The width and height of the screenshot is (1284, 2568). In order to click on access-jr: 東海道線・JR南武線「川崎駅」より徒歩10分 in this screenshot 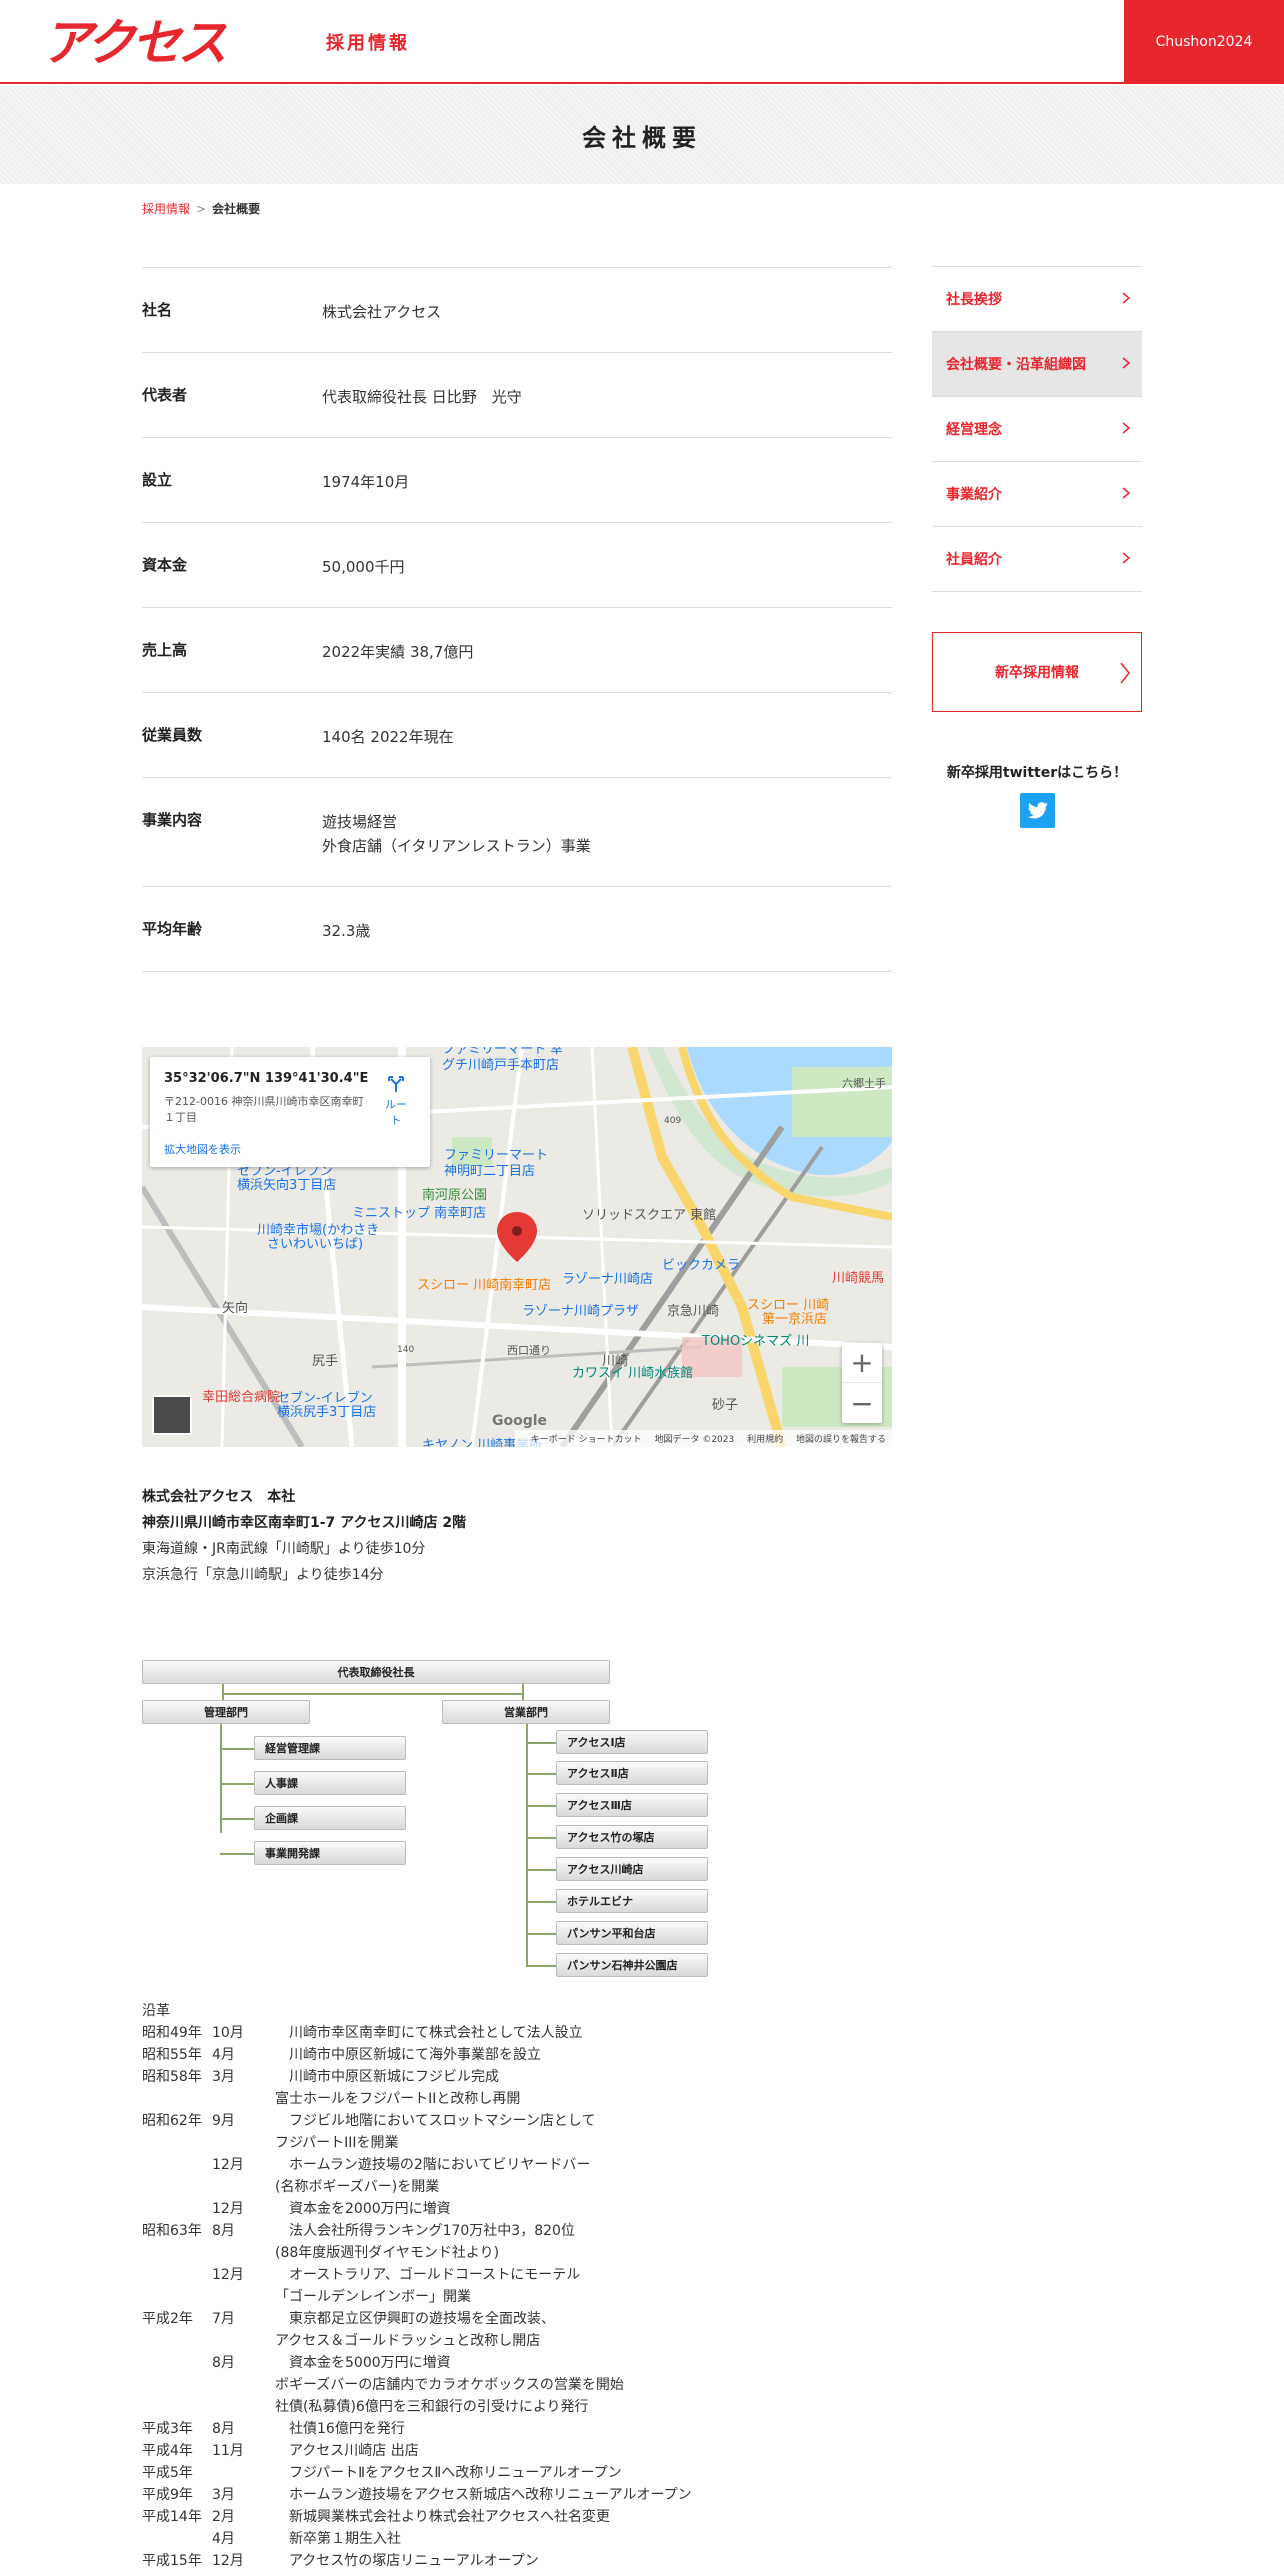, I will do `click(284, 1549)`.